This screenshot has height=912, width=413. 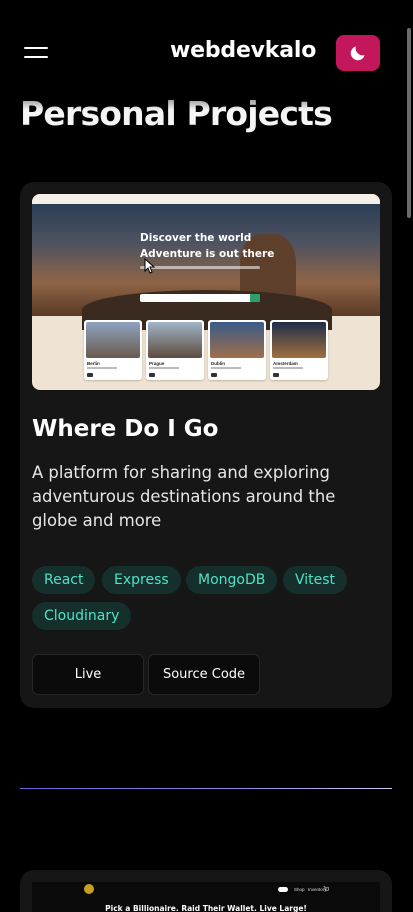 What do you see at coordinates (150, 266) in the screenshot?
I see `cursor-icon` at bounding box center [150, 266].